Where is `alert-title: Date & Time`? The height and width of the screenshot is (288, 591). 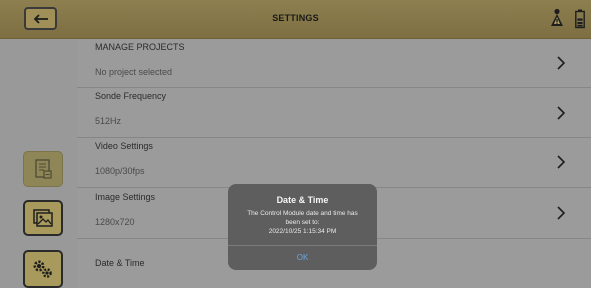 alert-title: Date & Time is located at coordinates (302, 200).